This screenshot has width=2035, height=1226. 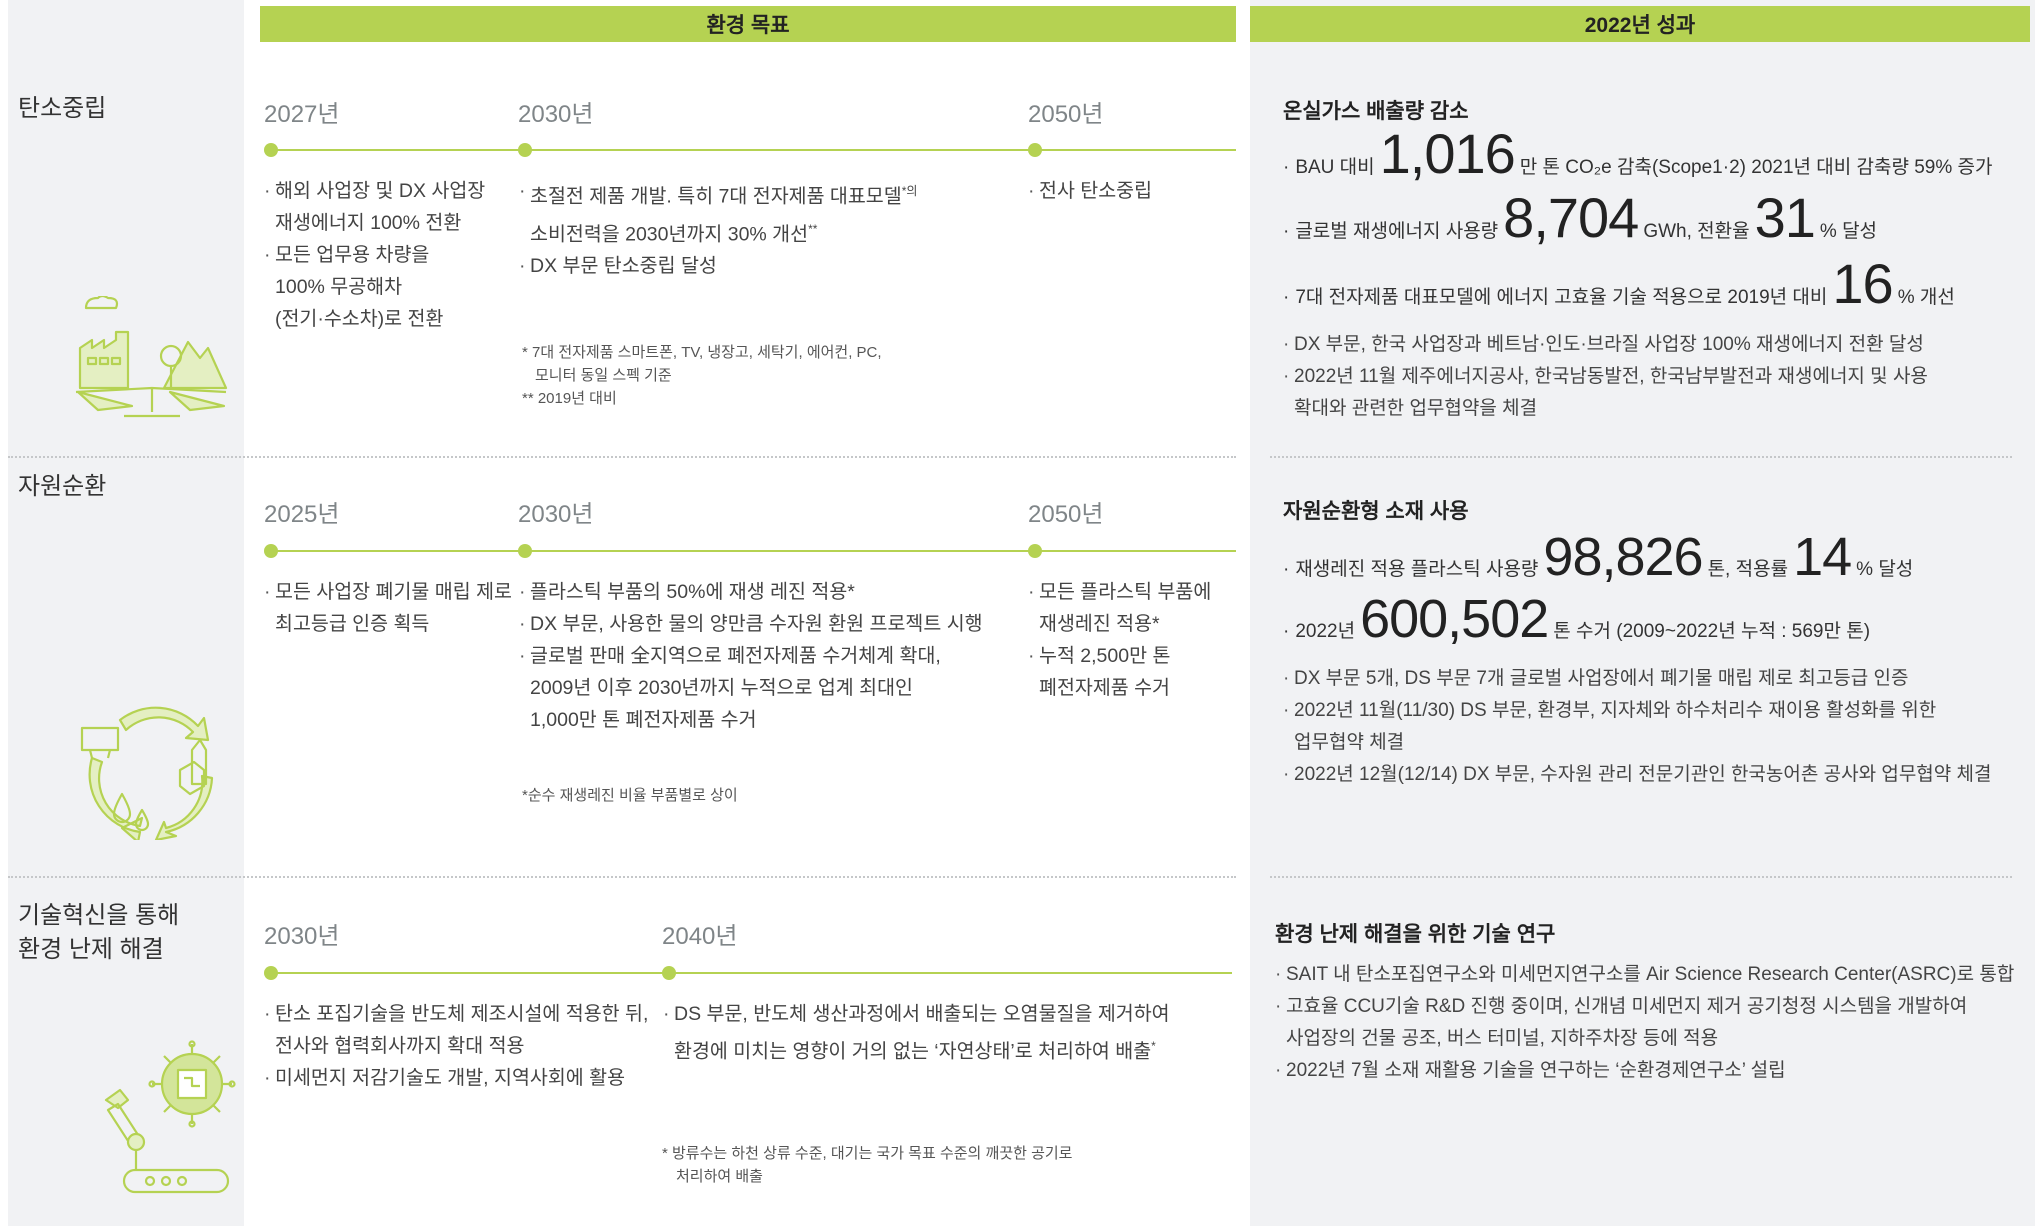 What do you see at coordinates (748, 24) in the screenshot?
I see `goals-header: 환경 목표` at bounding box center [748, 24].